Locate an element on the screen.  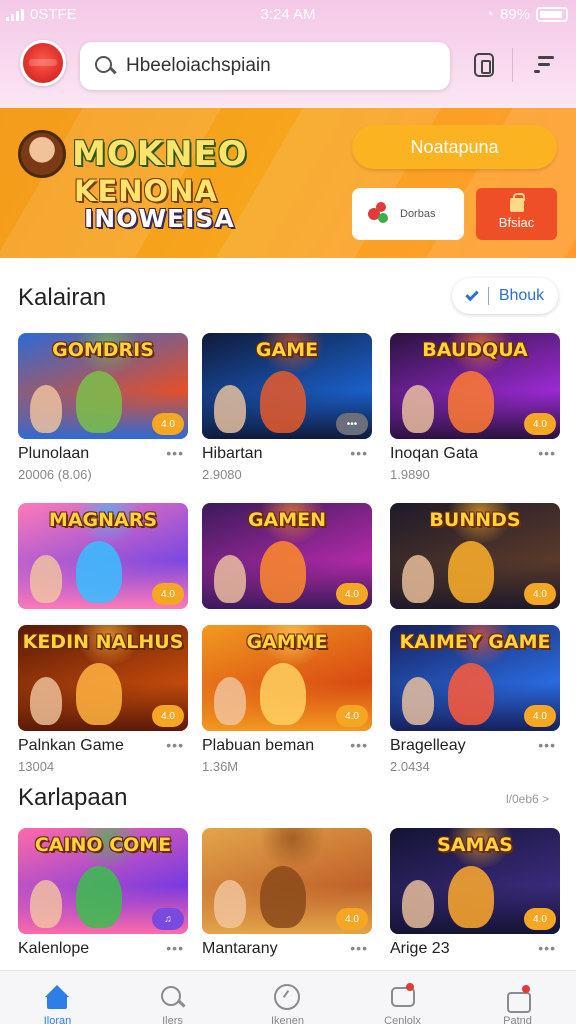
game-card: KEDIN NALHUS 4.0 Palnkan Game ••• 13004 is located at coordinates (103, 699).